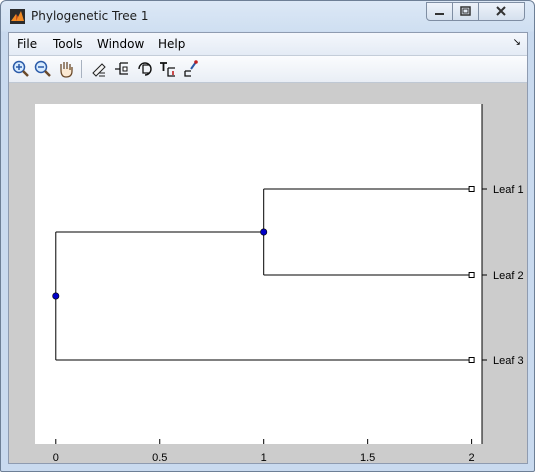 Image resolution: width=535 pixels, height=472 pixels. What do you see at coordinates (145, 69) in the screenshot?
I see `rotate-branch-icon` at bounding box center [145, 69].